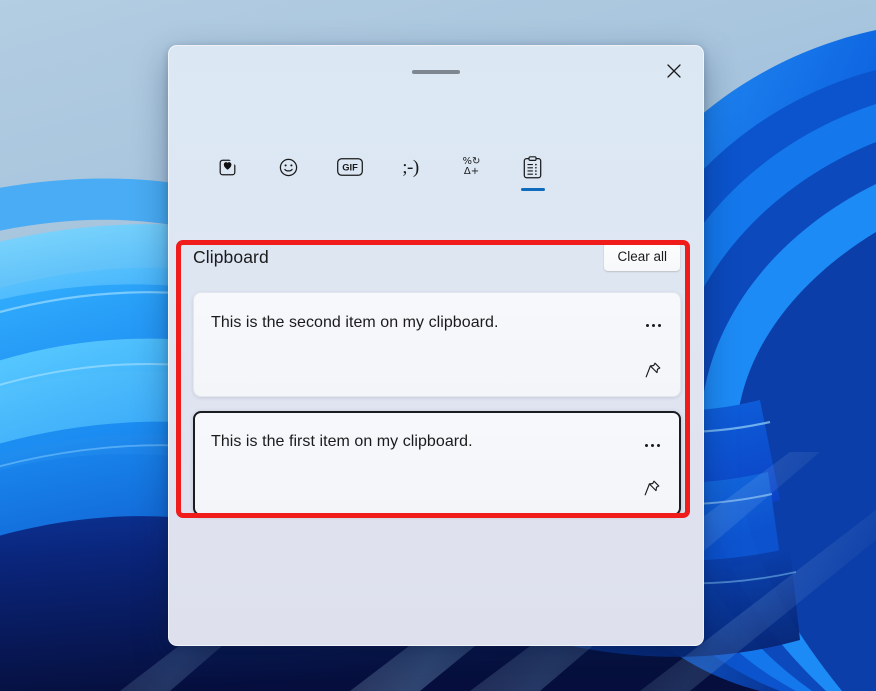 The image size is (876, 691). I want to click on close-icon, so click(674, 71).